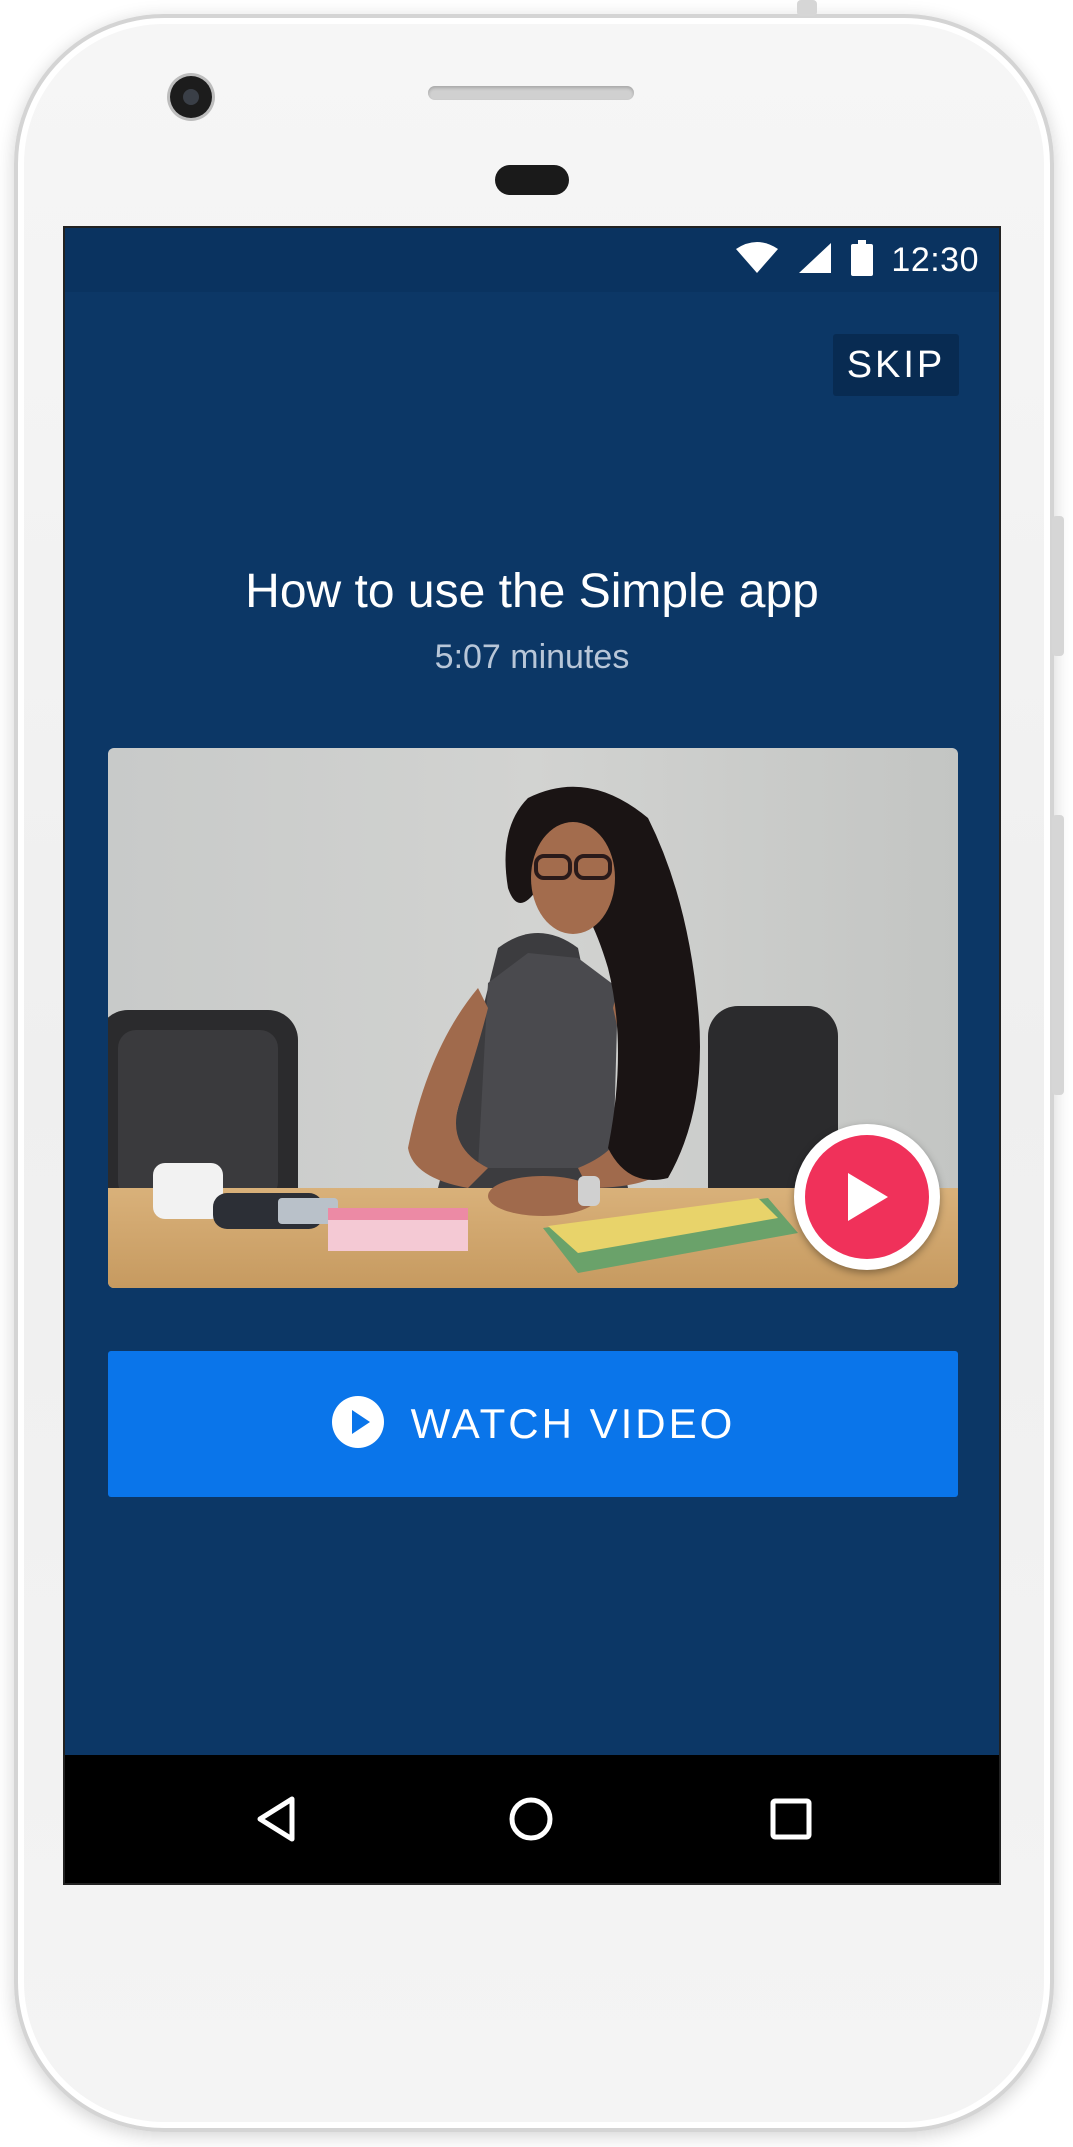 This screenshot has width=1073, height=2147. Describe the element at coordinates (191, 97) in the screenshot. I see `front-camera` at that location.